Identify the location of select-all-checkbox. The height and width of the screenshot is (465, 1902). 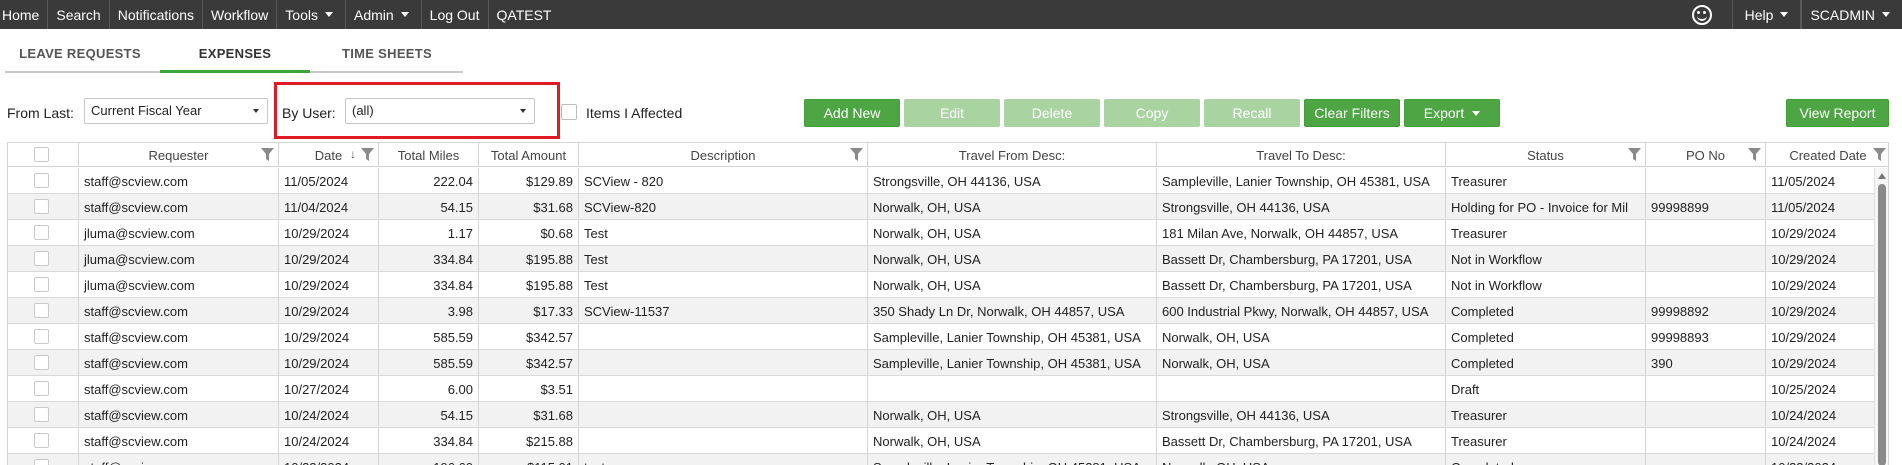
(41, 154).